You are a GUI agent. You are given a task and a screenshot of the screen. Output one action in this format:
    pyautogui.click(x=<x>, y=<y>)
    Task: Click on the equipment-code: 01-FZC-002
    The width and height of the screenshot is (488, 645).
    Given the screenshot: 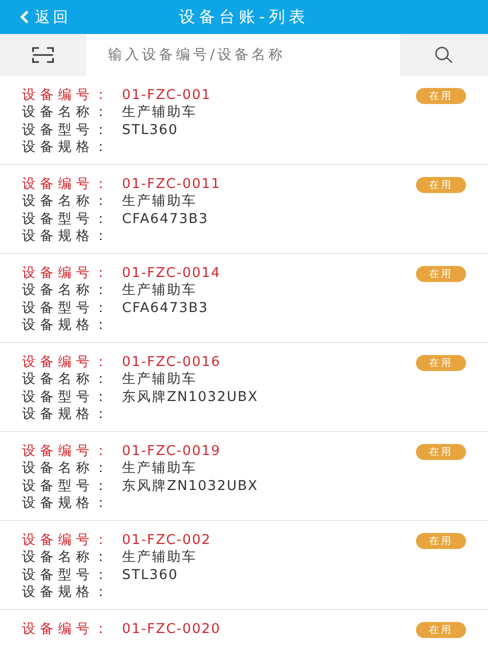 What is the action you would take?
    pyautogui.click(x=167, y=540)
    